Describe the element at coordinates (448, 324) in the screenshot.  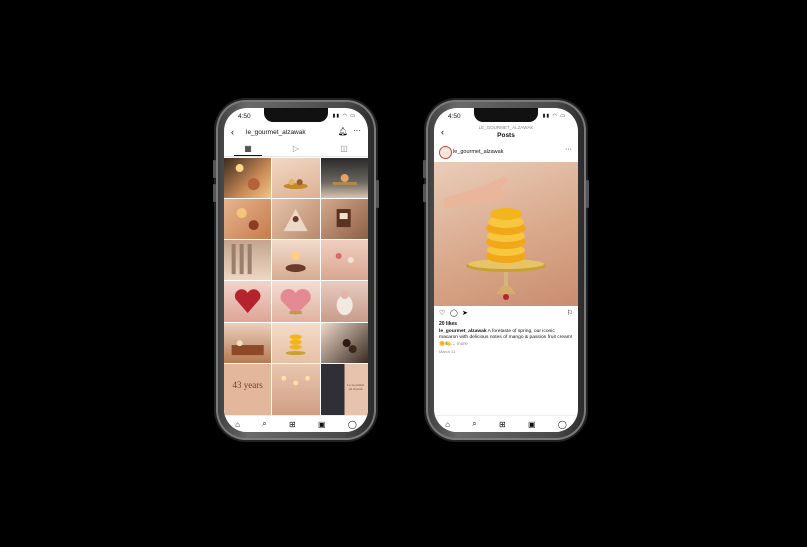
I see `likes-count: 20 likes` at that location.